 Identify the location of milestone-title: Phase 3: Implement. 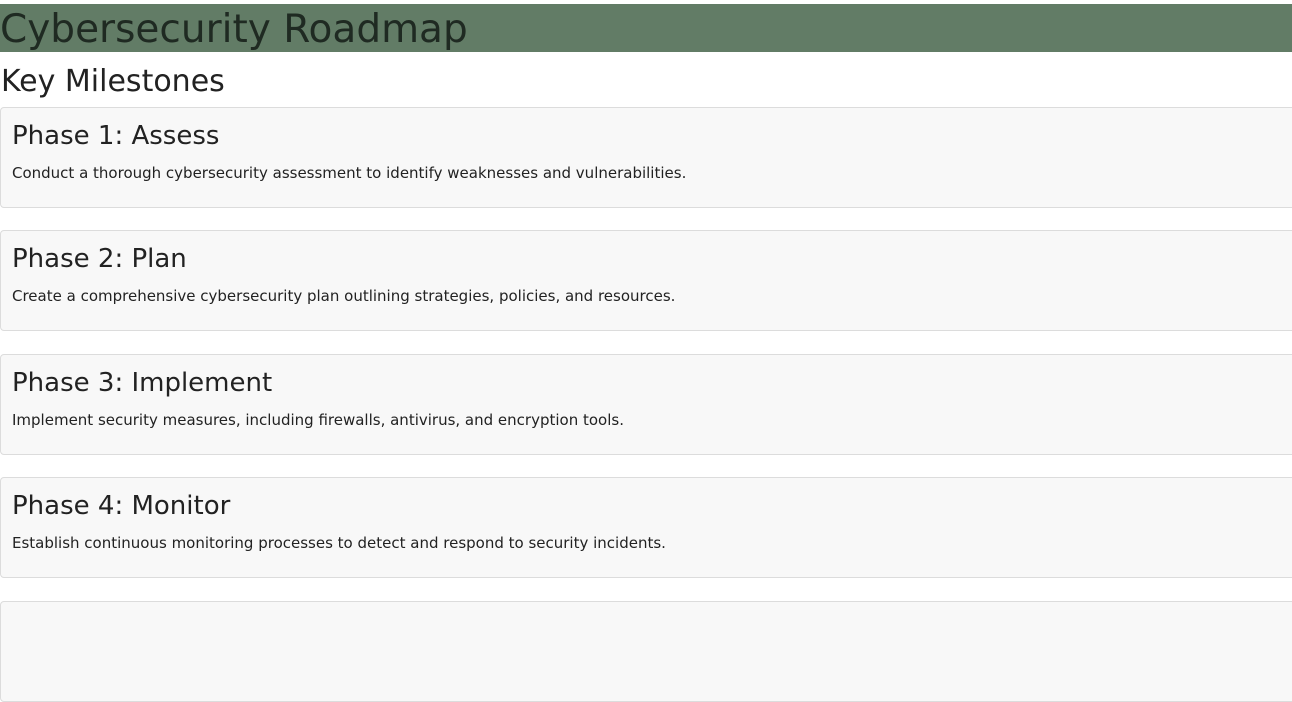
(142, 383).